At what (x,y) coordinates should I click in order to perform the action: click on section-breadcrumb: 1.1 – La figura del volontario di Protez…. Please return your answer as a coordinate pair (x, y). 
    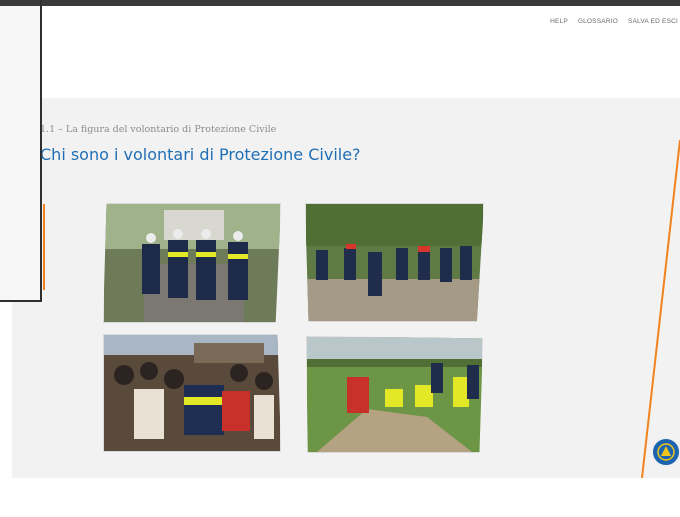
    Looking at the image, I should click on (158, 129).